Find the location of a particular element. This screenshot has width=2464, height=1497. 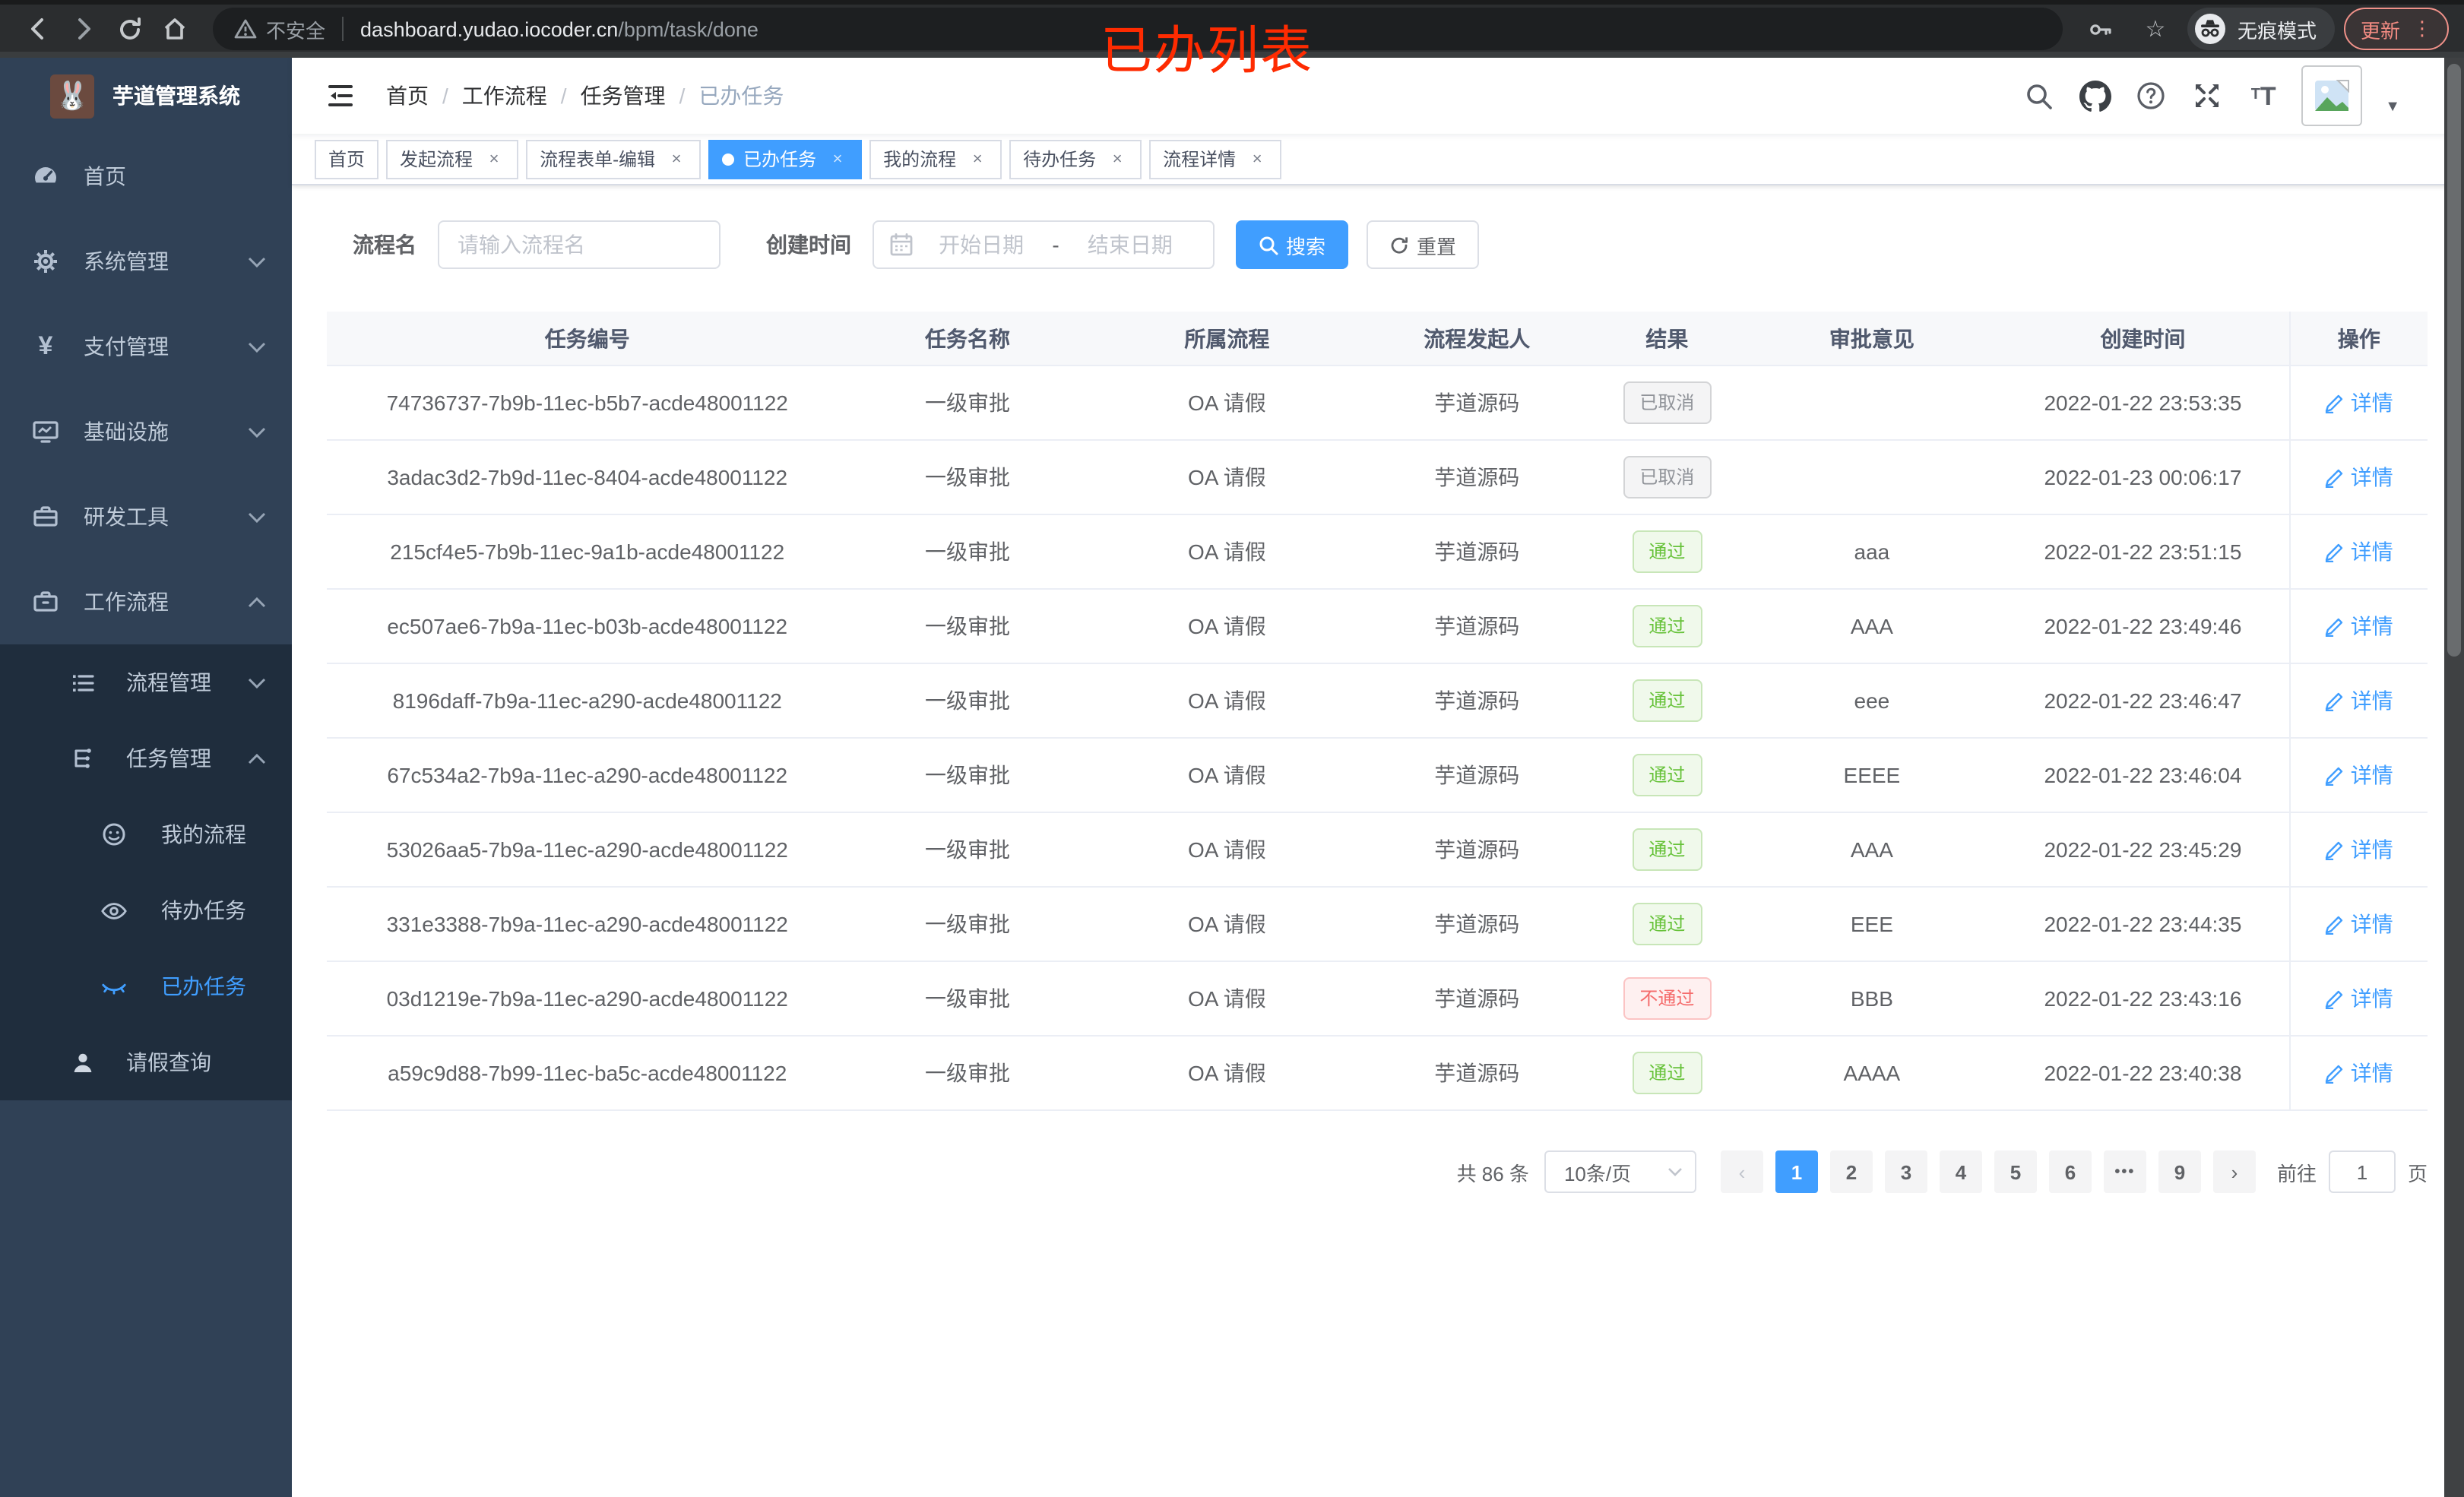

cell-task-id: 67c534a2-7b9a-11ec-a290-acde48001122 is located at coordinates (587, 775).